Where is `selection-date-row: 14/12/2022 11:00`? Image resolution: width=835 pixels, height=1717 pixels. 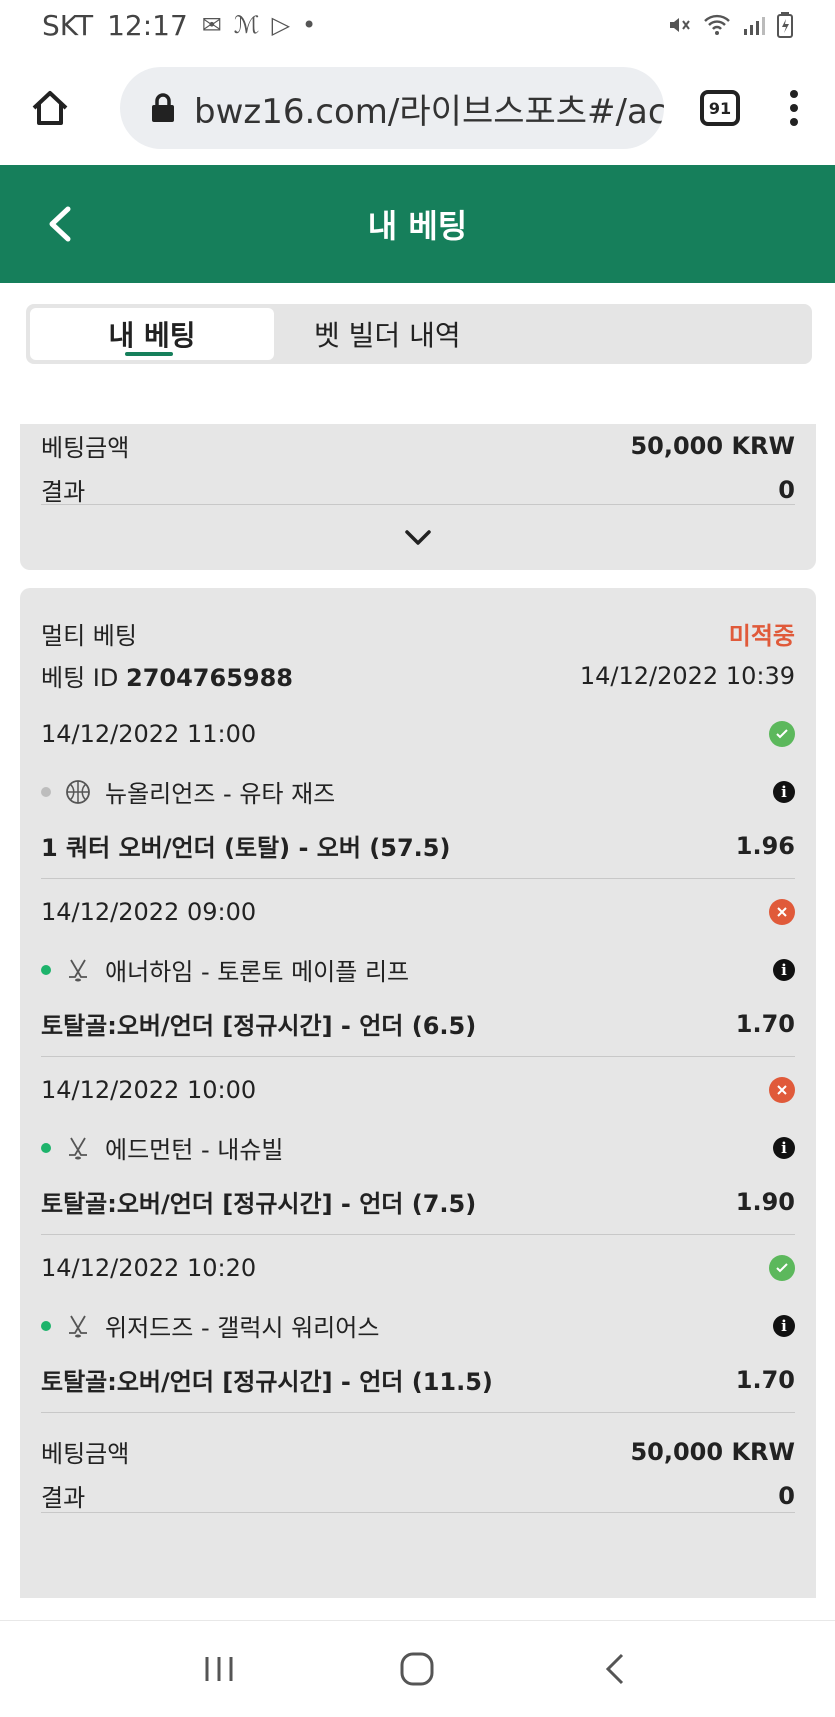 selection-date-row: 14/12/2022 11:00 is located at coordinates (418, 734).